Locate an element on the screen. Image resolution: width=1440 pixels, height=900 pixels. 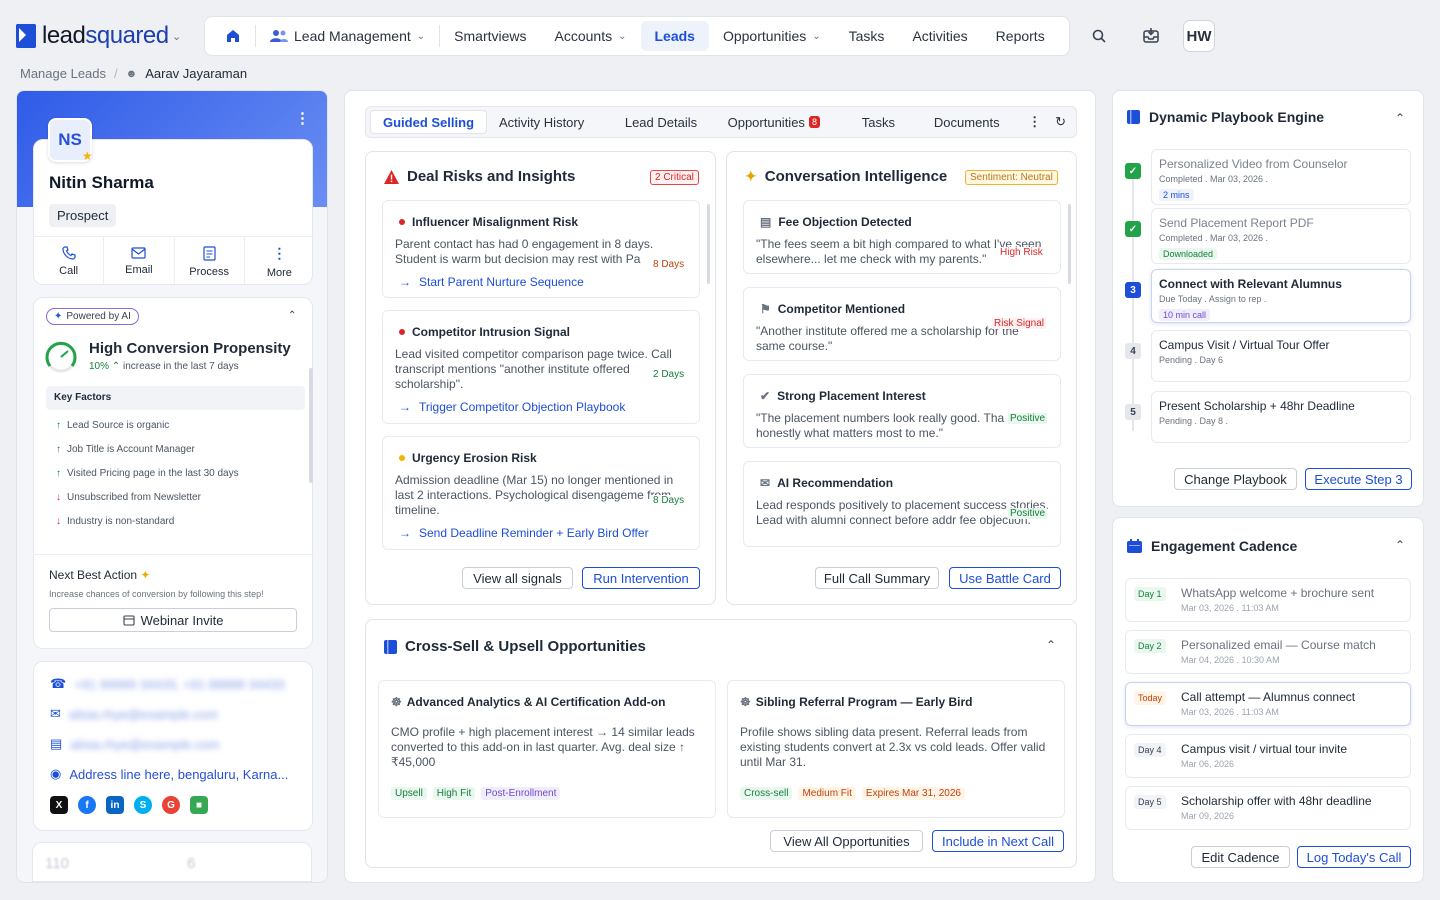
tab-lead-details: Lead Details is located at coordinates (664, 122).